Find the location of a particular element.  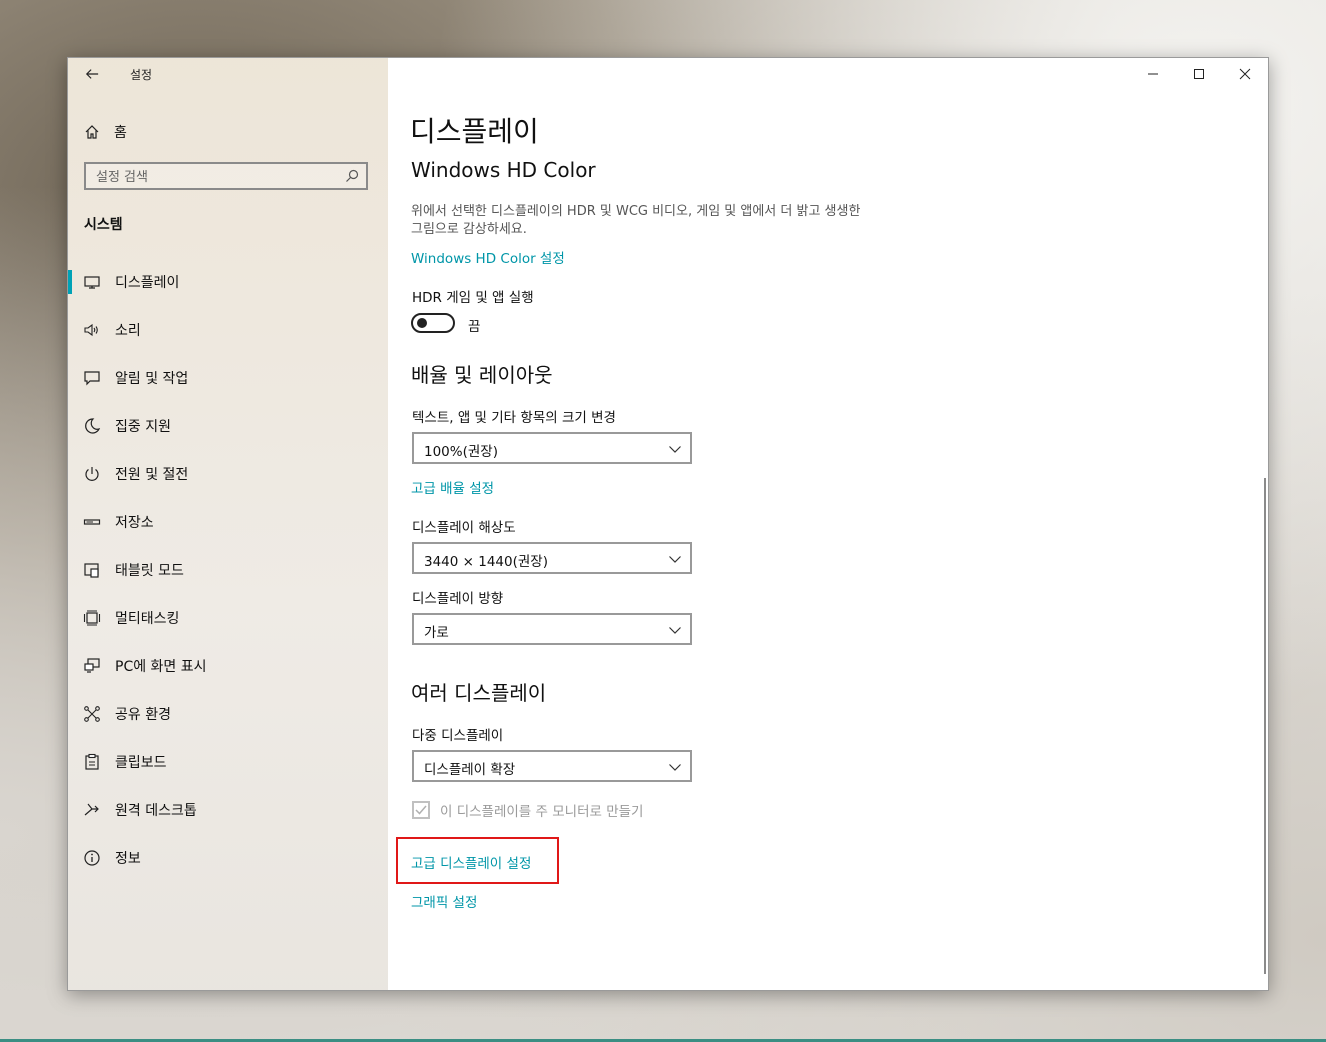

multi-display-dropdown: 디스플레이 확장 is located at coordinates (552, 766).